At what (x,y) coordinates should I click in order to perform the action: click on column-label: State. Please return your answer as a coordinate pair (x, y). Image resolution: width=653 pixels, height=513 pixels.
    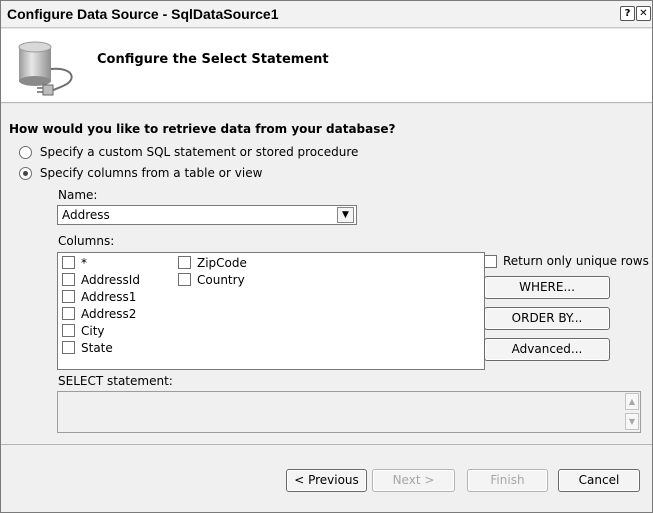
    Looking at the image, I should click on (97, 348).